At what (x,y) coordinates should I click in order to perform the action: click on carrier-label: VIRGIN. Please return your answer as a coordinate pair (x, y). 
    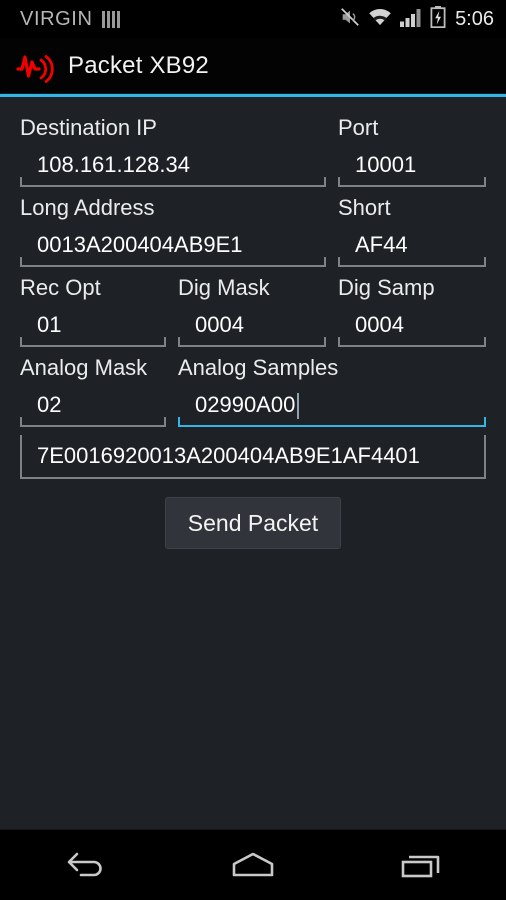
    Looking at the image, I should click on (56, 18).